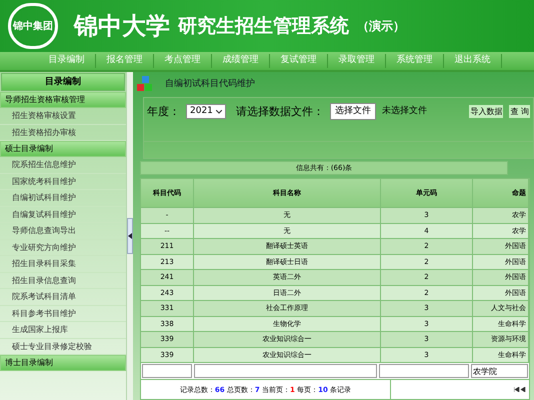 This screenshot has width=534, height=400. Describe the element at coordinates (263, 26) in the screenshot. I see `app-subtitle: 研究生招生管理系统` at that location.